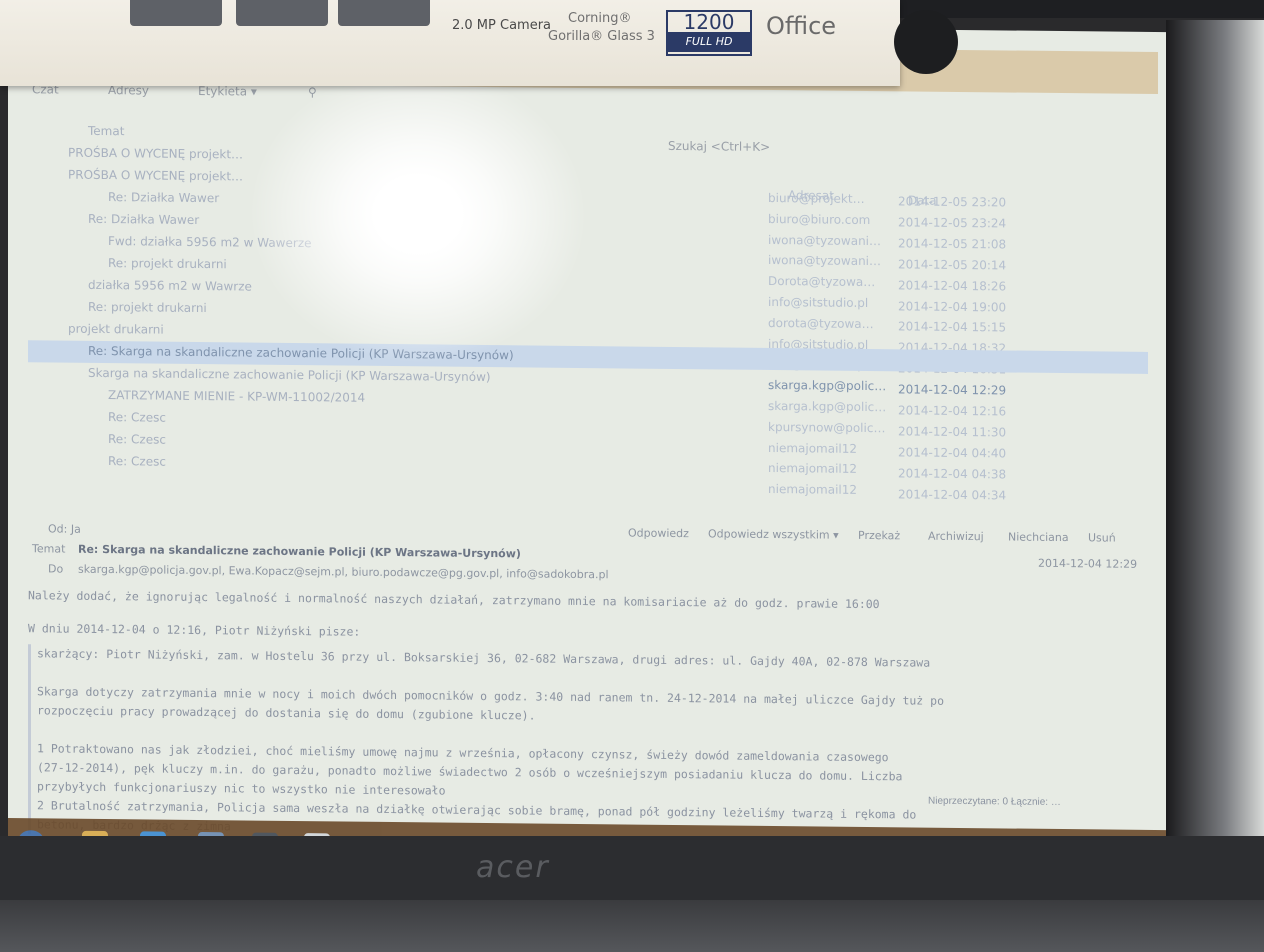 Image resolution: width=1264 pixels, height=952 pixels. I want to click on brand-logo: acer, so click(513, 867).